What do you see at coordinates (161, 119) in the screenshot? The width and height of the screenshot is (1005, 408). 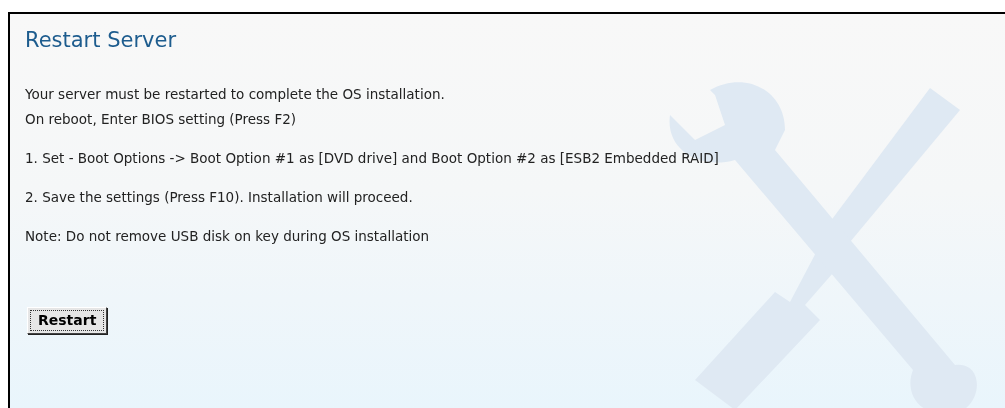 I see `instruction-text: On reboot, Enter BIOS setting (Press F2)` at bounding box center [161, 119].